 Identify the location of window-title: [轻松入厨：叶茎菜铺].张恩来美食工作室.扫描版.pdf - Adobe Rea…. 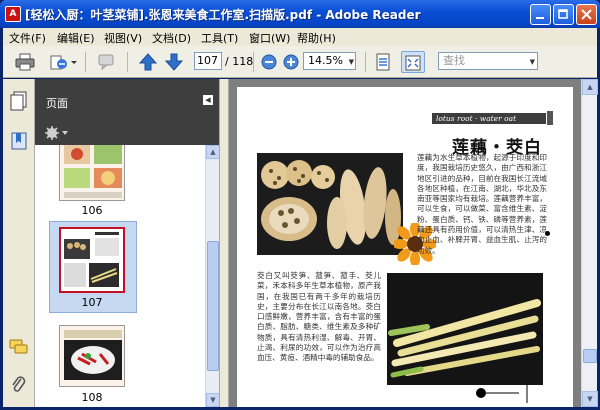
(223, 15).